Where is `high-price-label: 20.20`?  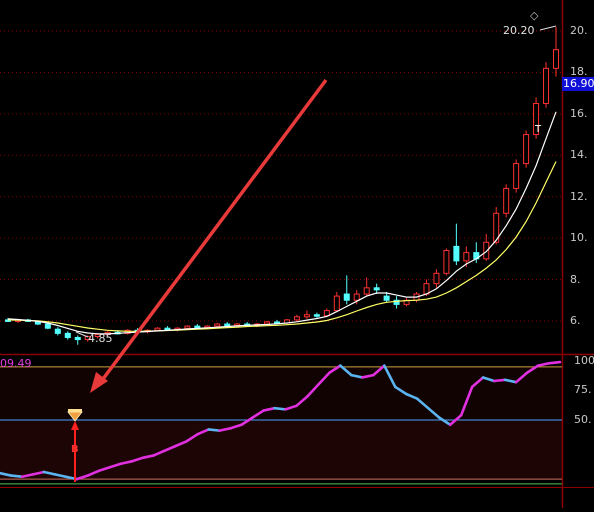 high-price-label: 20.20 is located at coordinates (519, 30).